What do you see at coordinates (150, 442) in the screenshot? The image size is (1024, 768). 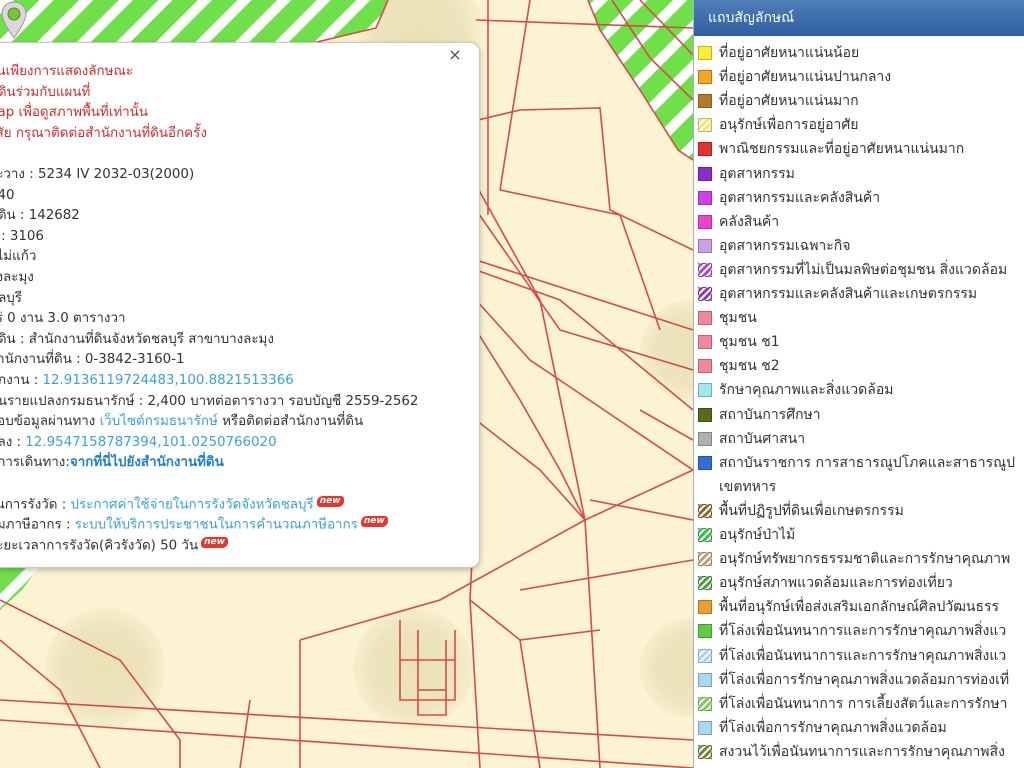 I see `popup-link: 12.9547158787394,101.0250766020` at bounding box center [150, 442].